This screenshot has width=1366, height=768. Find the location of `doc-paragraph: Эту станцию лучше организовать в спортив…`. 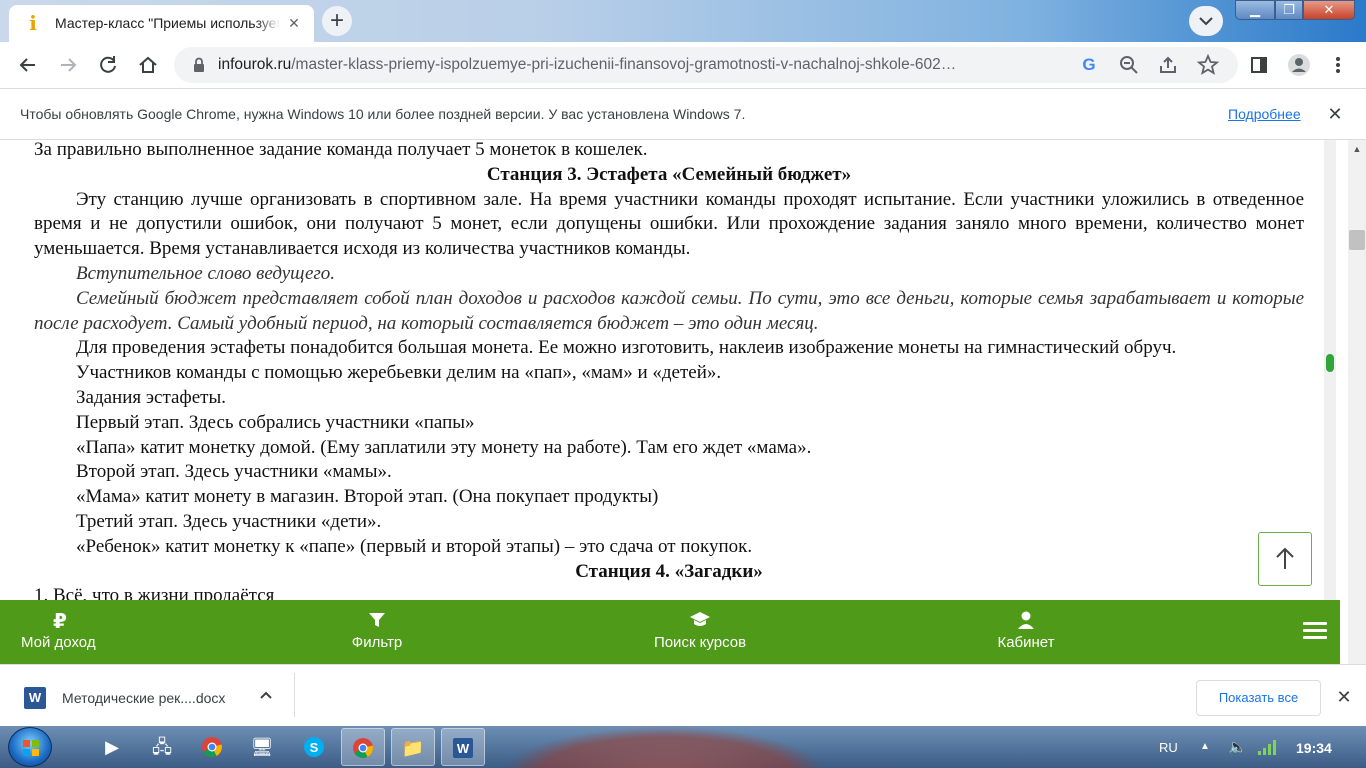

doc-paragraph: Эту станцию лучше организовать в спортив… is located at coordinates (669, 224).